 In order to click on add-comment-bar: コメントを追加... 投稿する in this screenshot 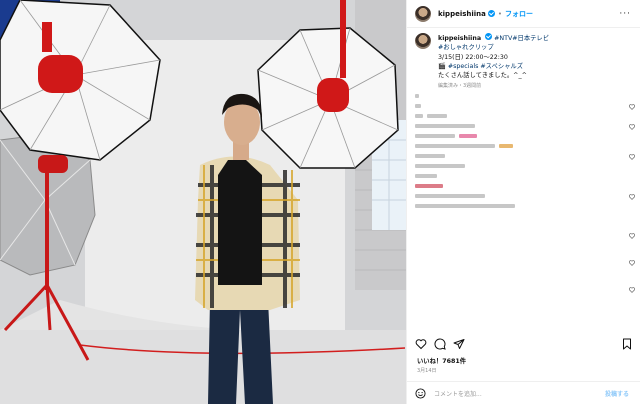, I will do `click(523, 392)`.